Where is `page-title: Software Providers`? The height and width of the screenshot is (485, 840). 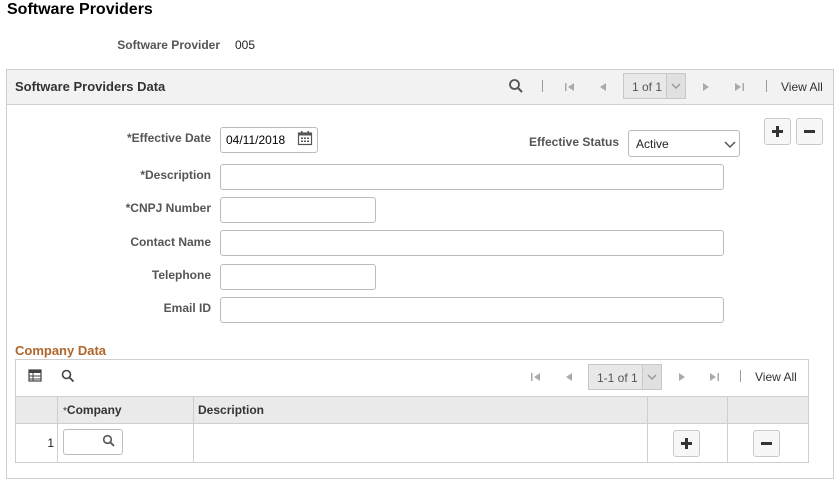 page-title: Software Providers is located at coordinates (80, 9).